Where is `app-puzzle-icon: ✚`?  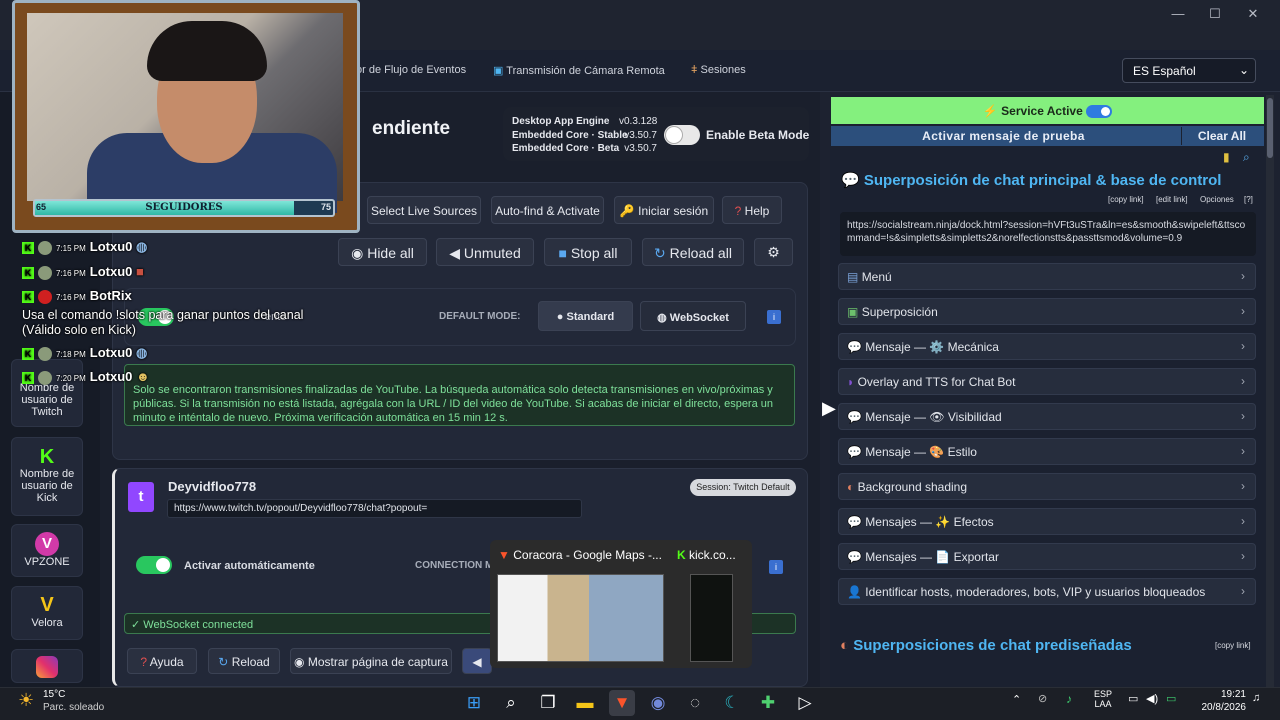
app-puzzle-icon: ✚ is located at coordinates (768, 703).